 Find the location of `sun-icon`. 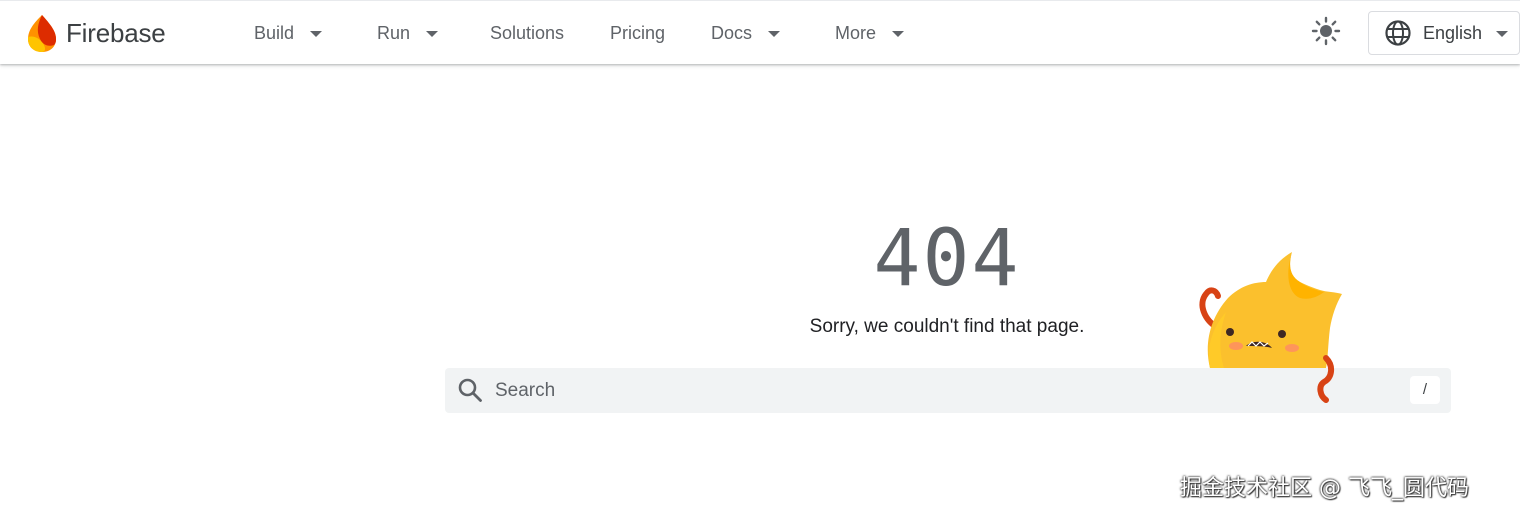

sun-icon is located at coordinates (1326, 33).